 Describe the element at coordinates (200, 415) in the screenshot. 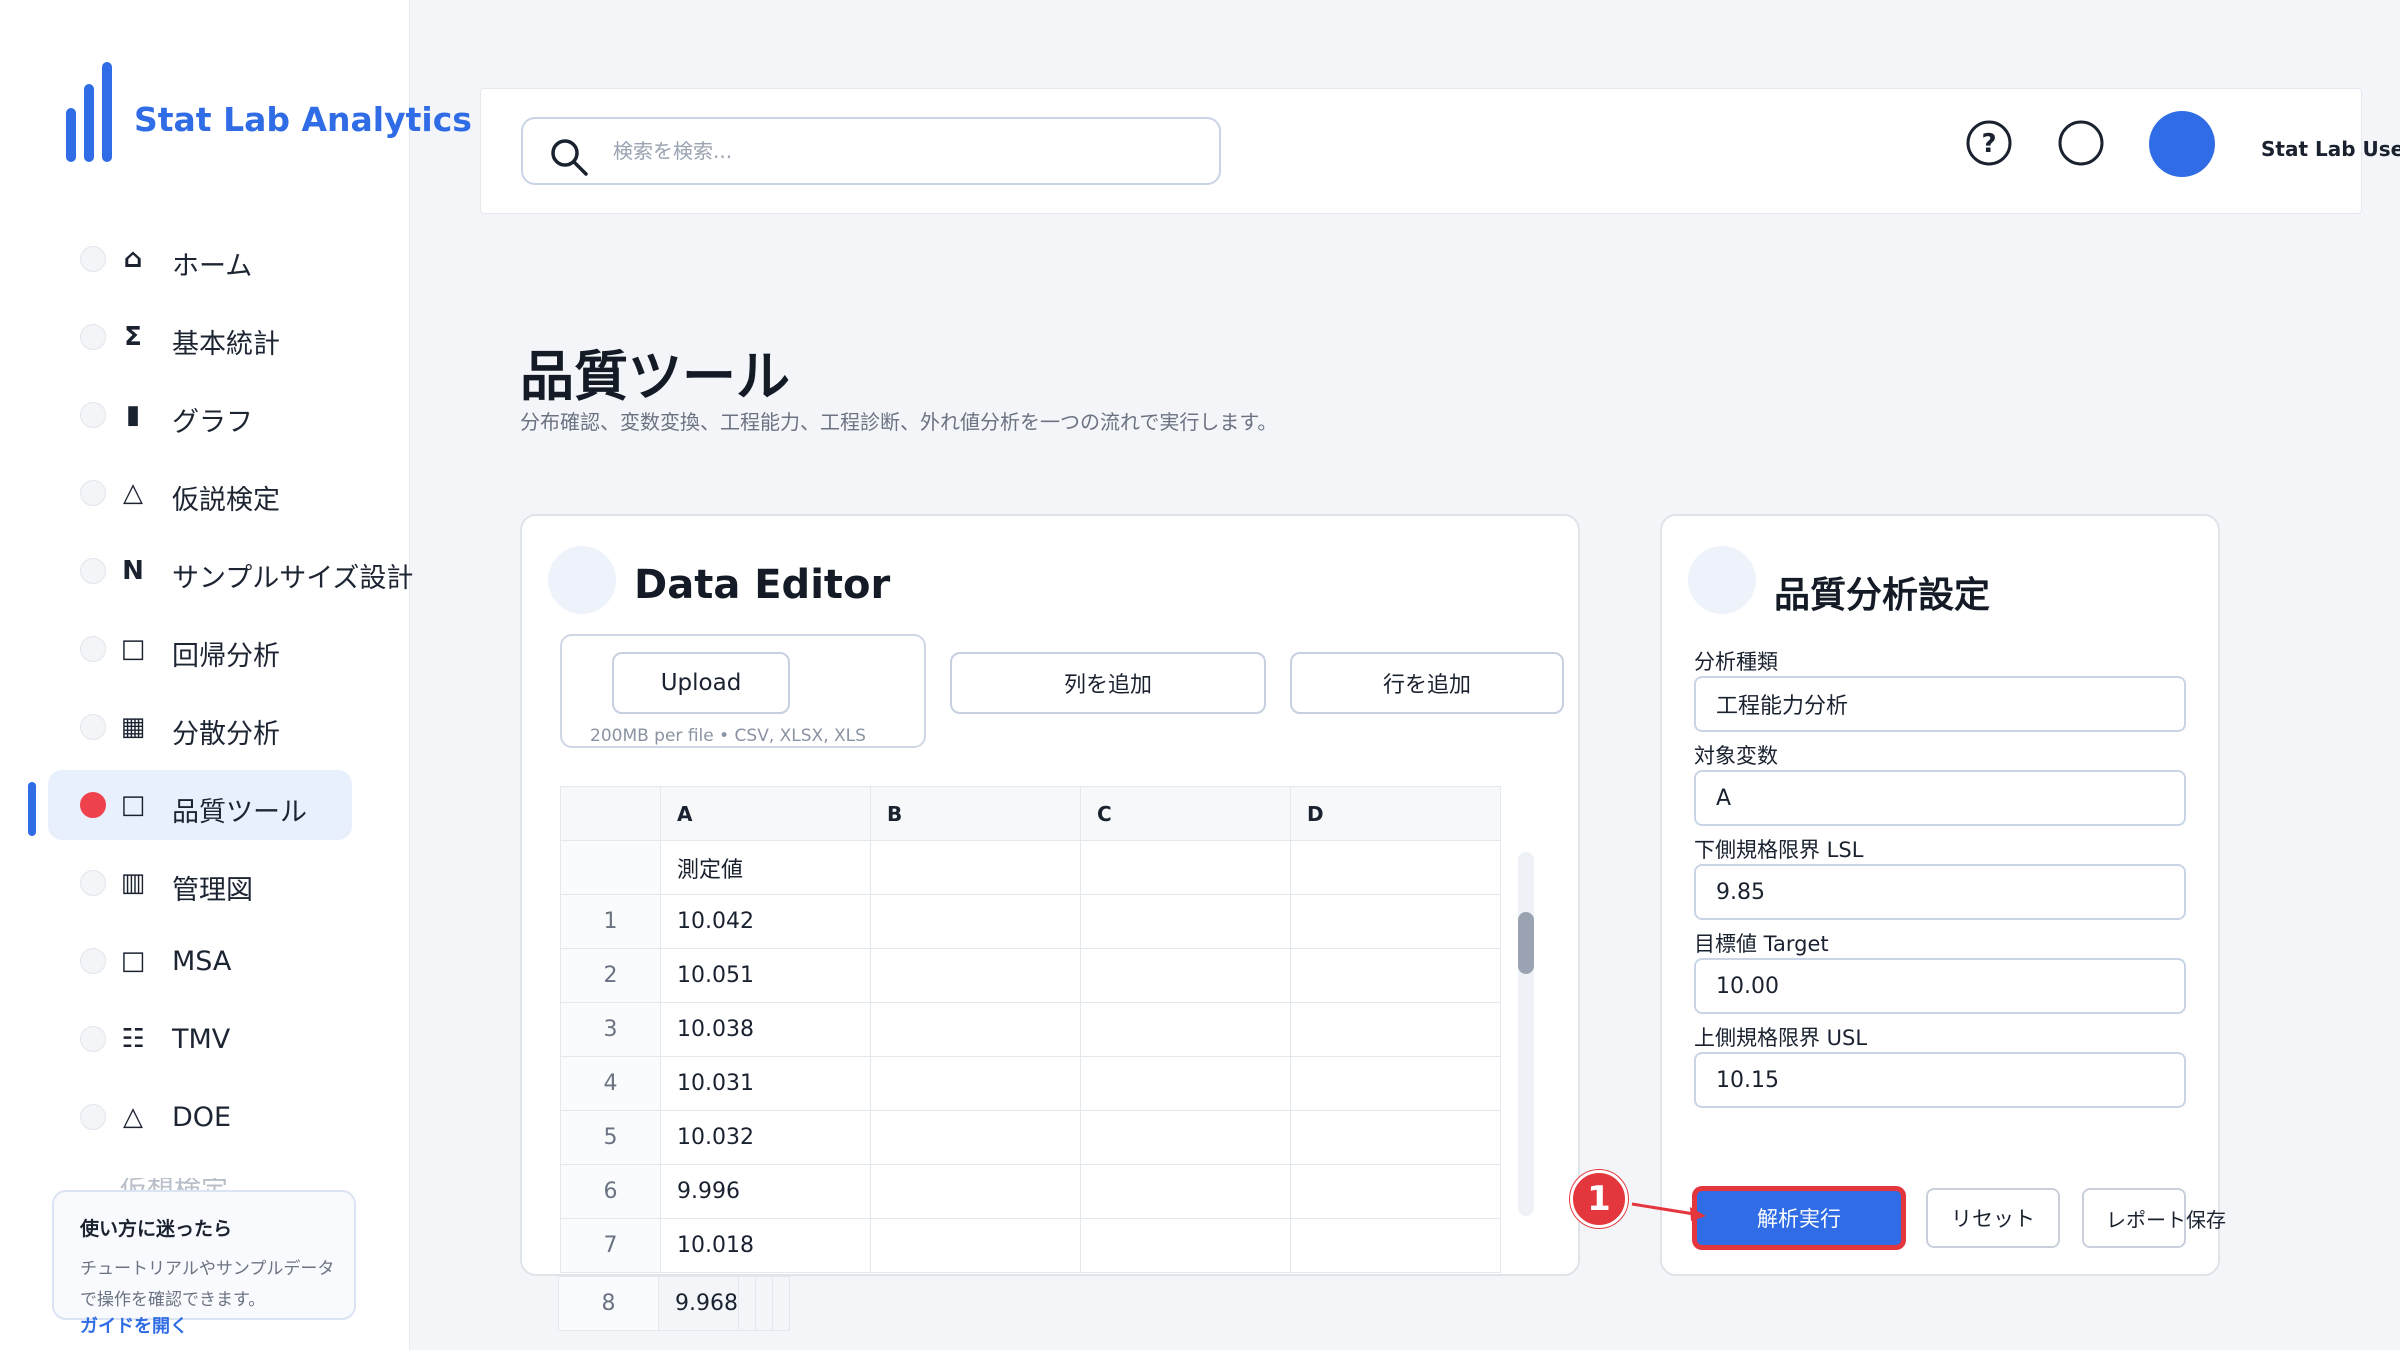

I see `sidebar-item: ▮ グラフ` at that location.